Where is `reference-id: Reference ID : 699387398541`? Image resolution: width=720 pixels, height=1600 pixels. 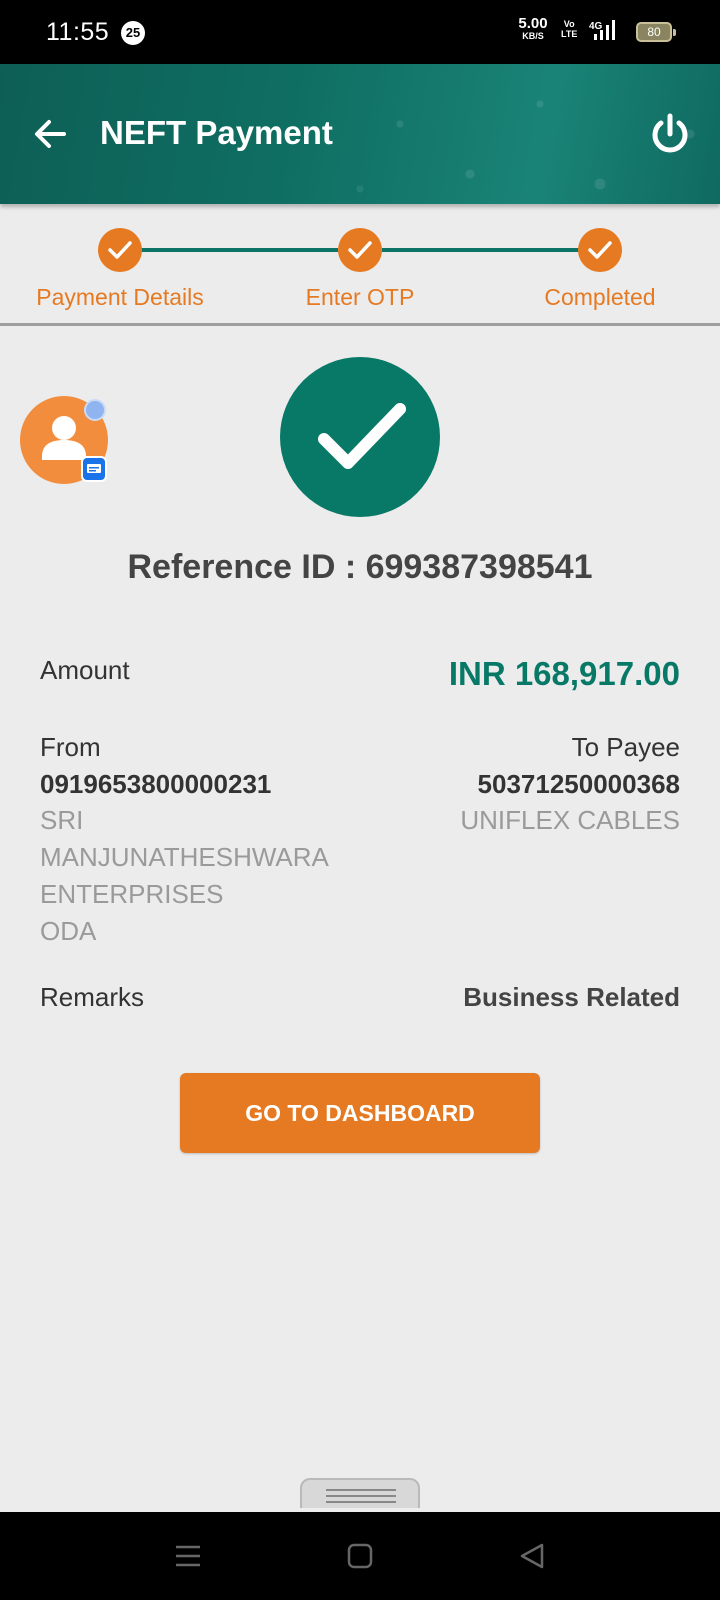
reference-id: Reference ID : 699387398541 is located at coordinates (360, 567).